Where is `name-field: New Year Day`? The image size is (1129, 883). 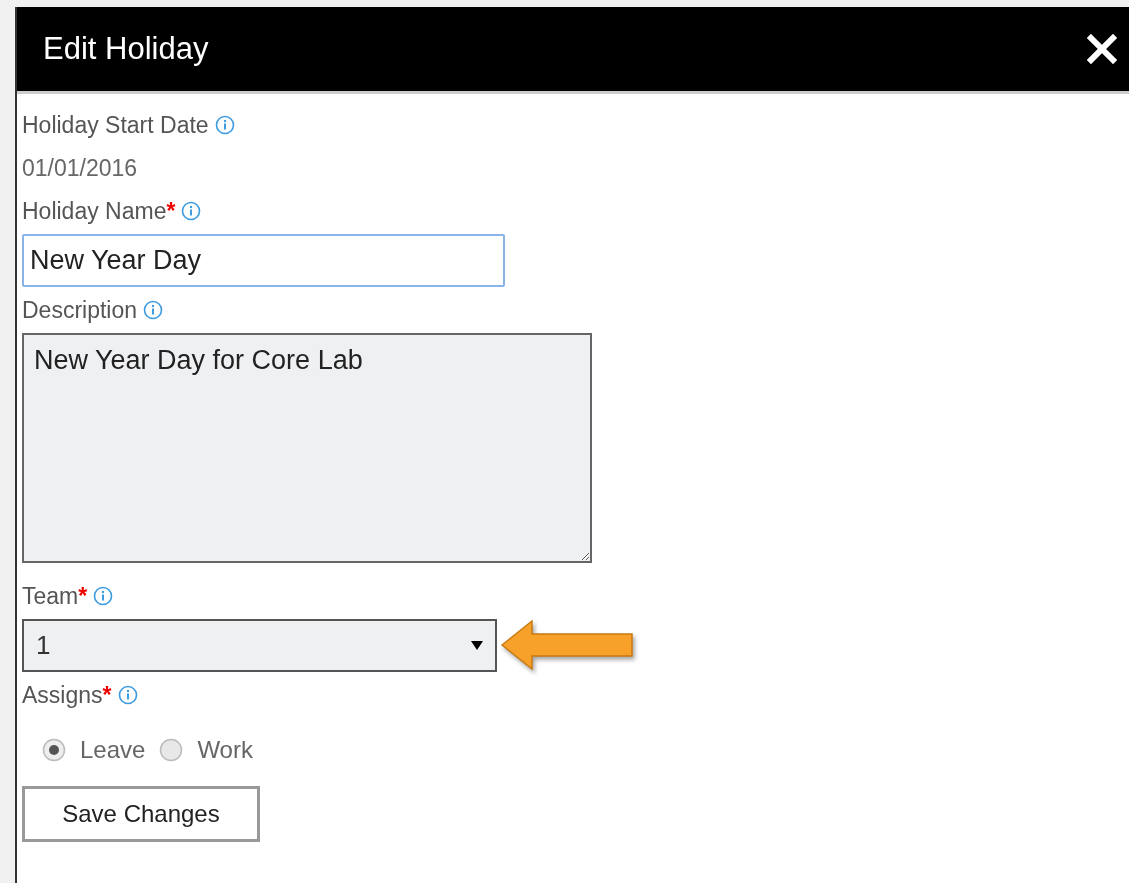
name-field: New Year Day is located at coordinates (263, 260).